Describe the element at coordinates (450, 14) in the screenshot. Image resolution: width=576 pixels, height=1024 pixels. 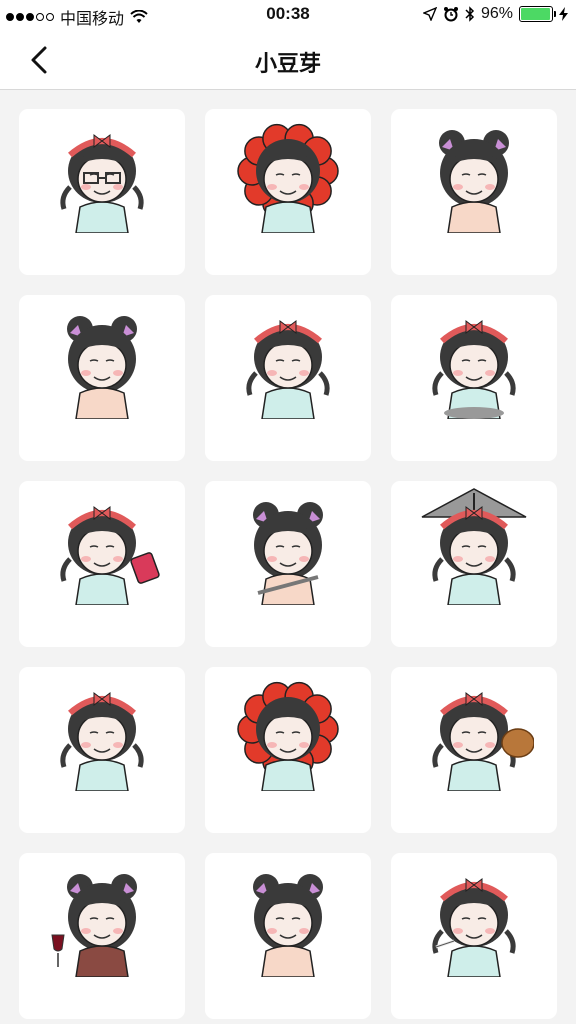
I see `alarm-icon` at that location.